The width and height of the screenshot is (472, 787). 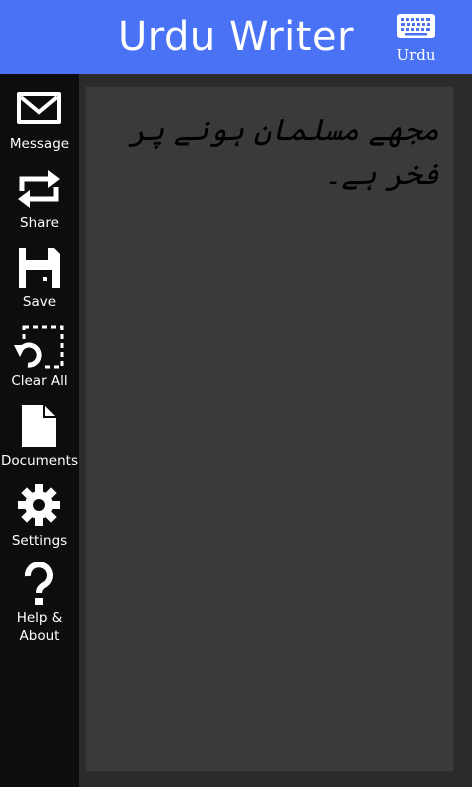 What do you see at coordinates (39, 618) in the screenshot?
I see `sidebar-item-label: Help &` at bounding box center [39, 618].